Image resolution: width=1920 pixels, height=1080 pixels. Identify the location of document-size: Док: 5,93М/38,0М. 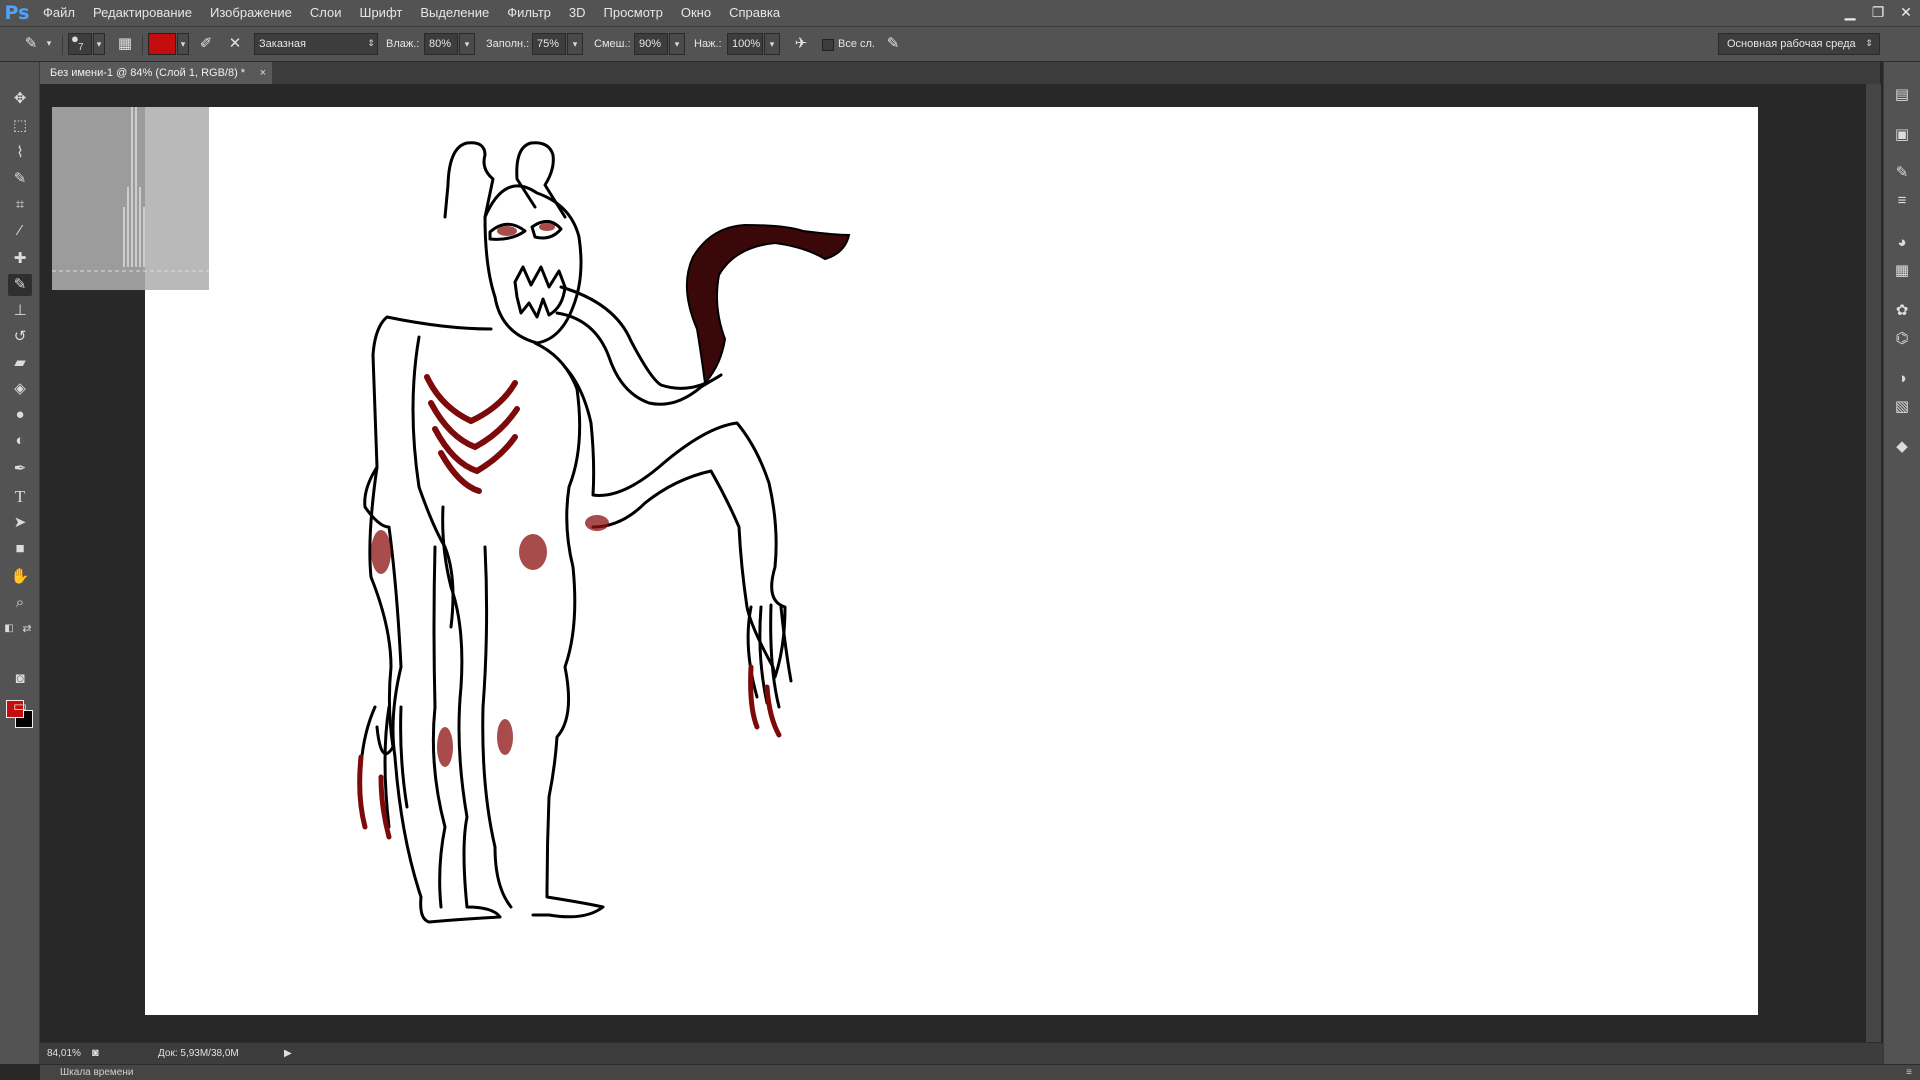
(198, 1053).